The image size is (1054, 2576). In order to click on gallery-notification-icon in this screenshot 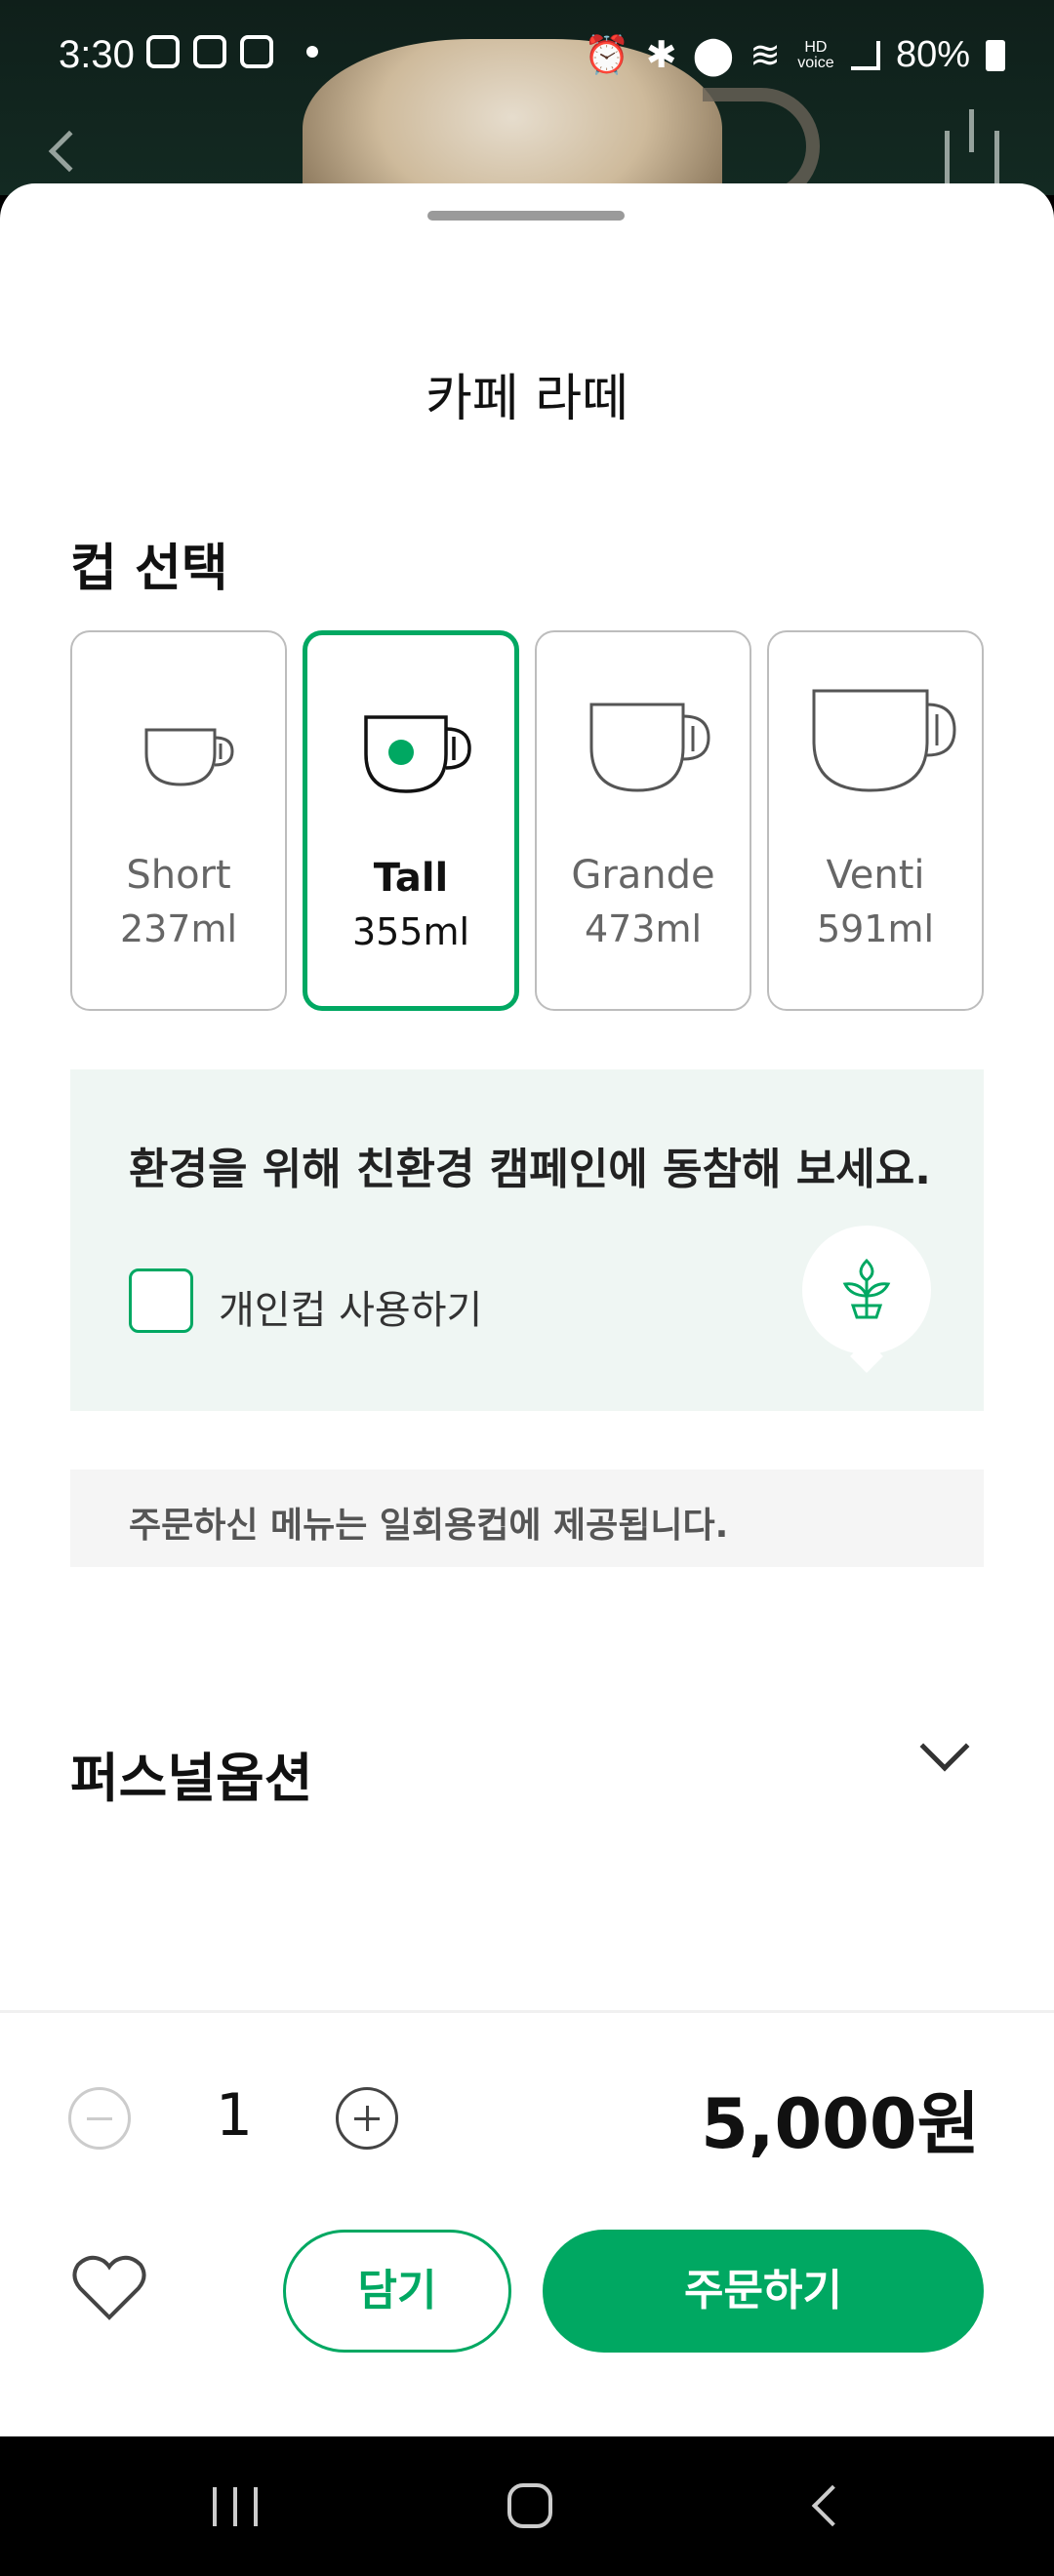, I will do `click(256, 51)`.